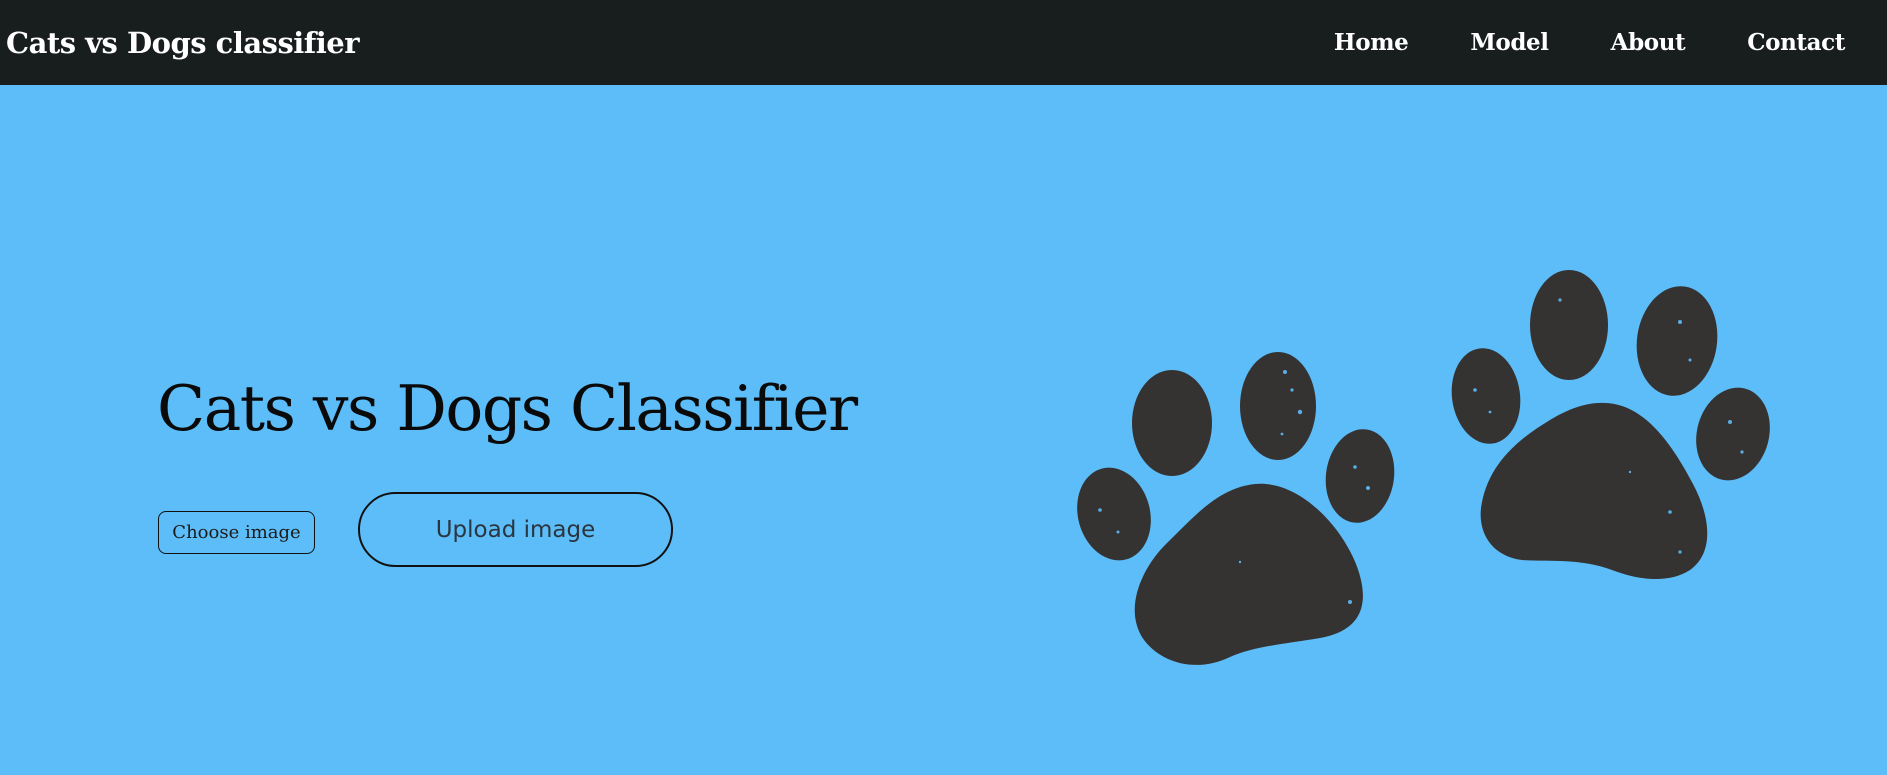 The height and width of the screenshot is (775, 1887). I want to click on nav-link-about: About, so click(1648, 42).